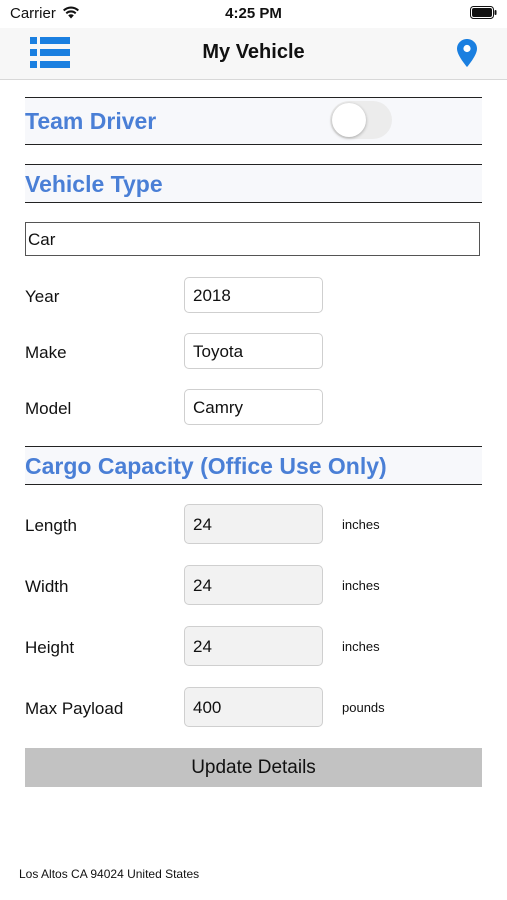  Describe the element at coordinates (51, 525) in the screenshot. I see `length-label: Length` at that location.